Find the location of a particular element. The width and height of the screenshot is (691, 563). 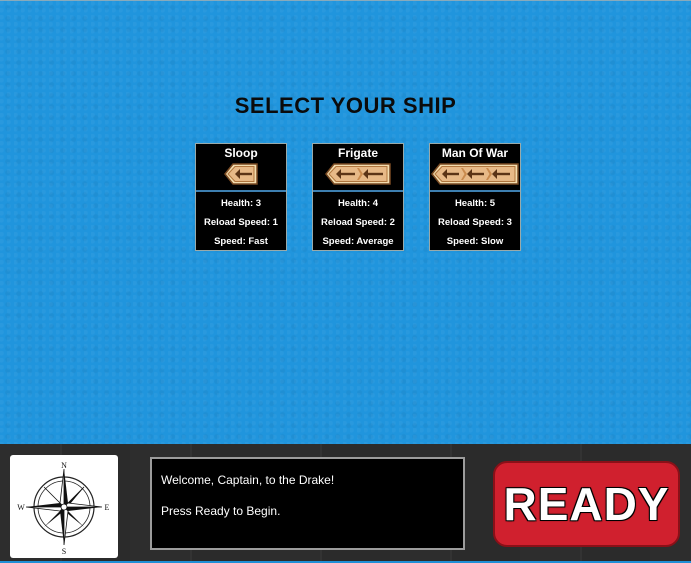

ship-speed: Speed: Slow is located at coordinates (475, 241).